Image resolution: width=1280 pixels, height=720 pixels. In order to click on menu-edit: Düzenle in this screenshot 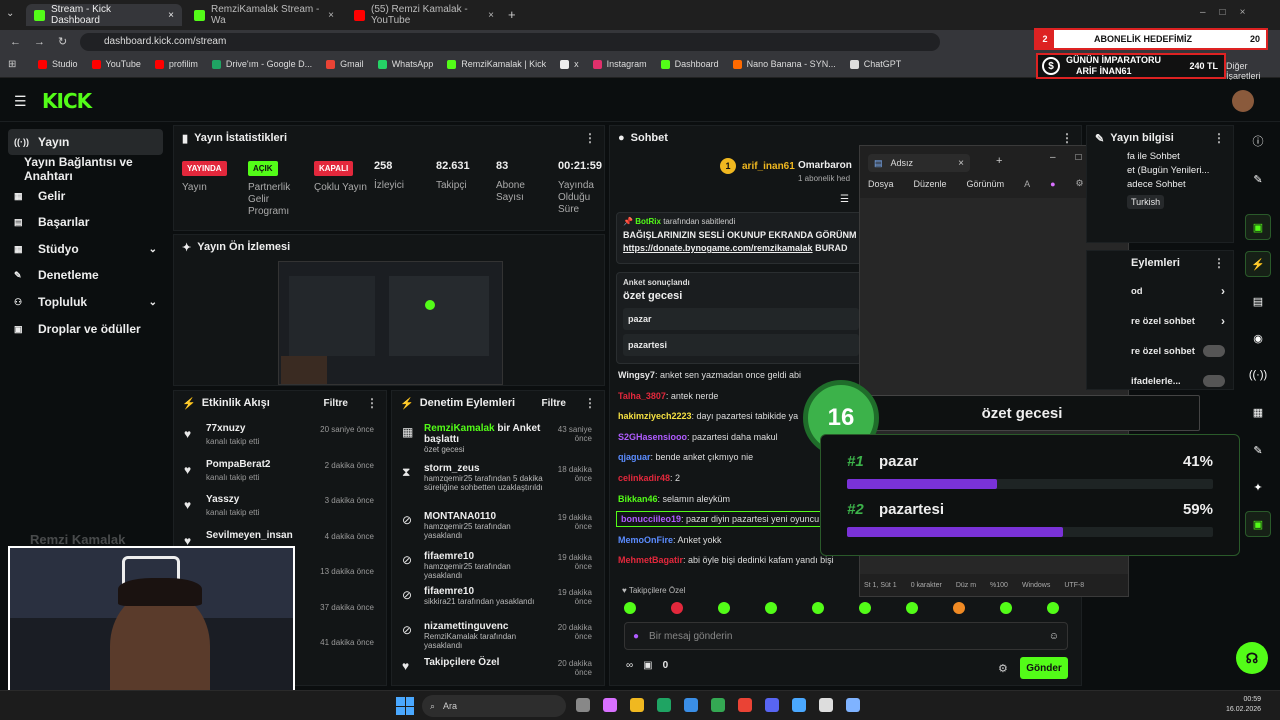, I will do `click(930, 184)`.